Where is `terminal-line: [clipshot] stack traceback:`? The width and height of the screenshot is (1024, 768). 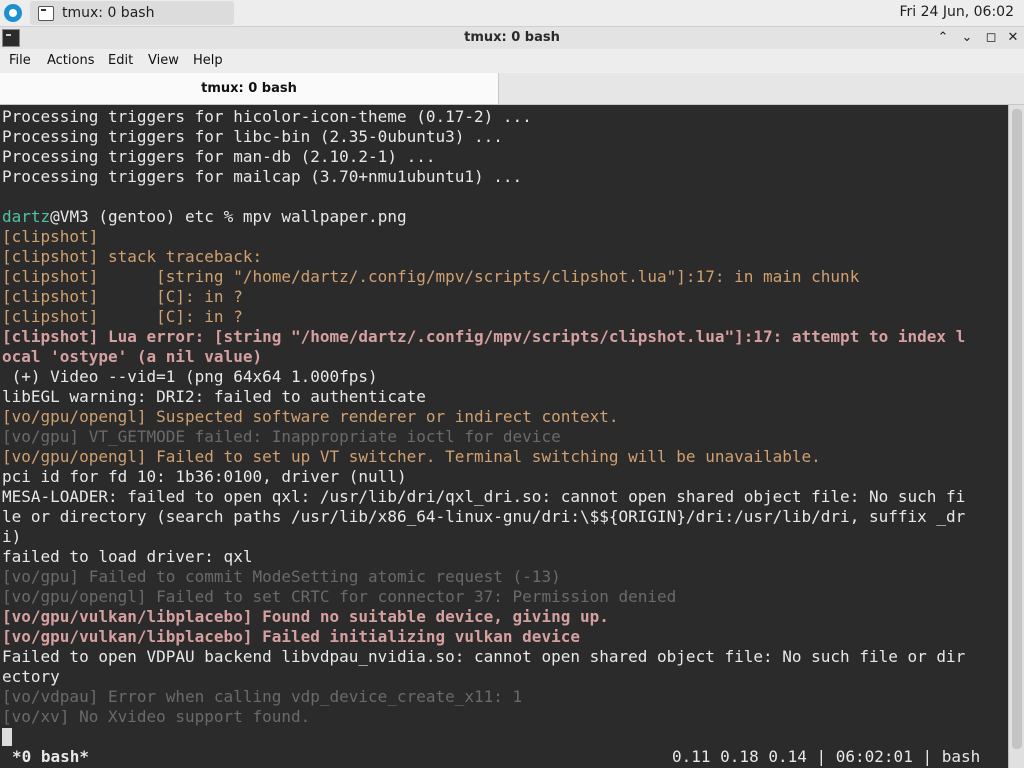
terminal-line: [clipshot] stack traceback: is located at coordinates (132, 256).